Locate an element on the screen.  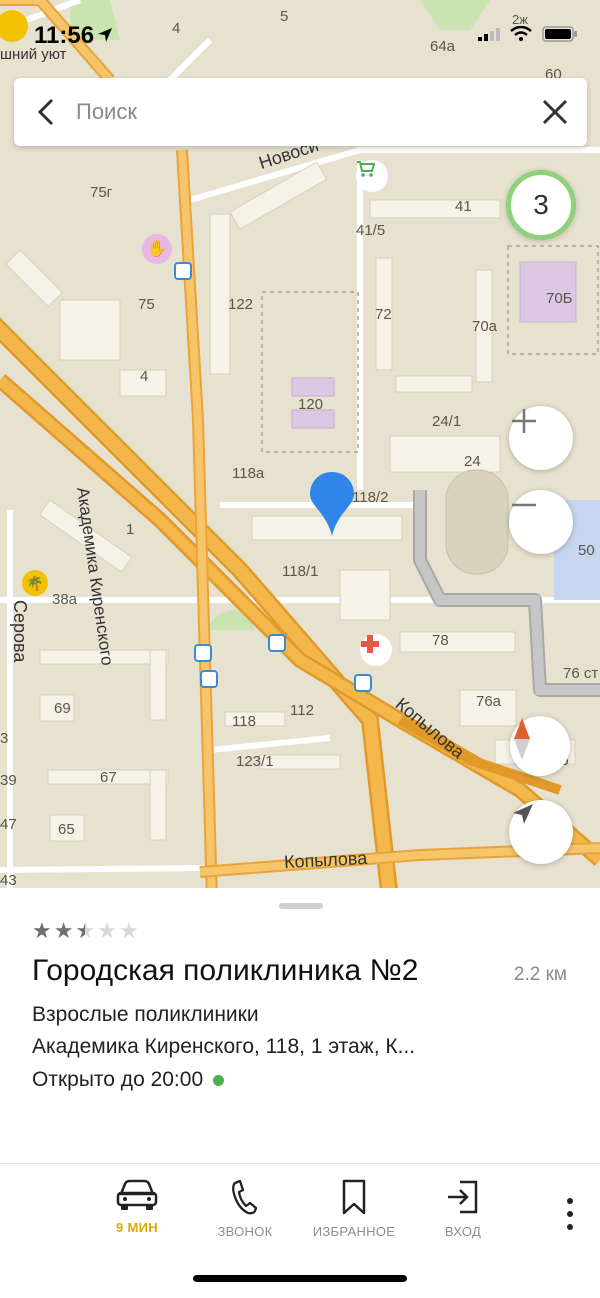
street-label: Копылова is located at coordinates (325, 860).